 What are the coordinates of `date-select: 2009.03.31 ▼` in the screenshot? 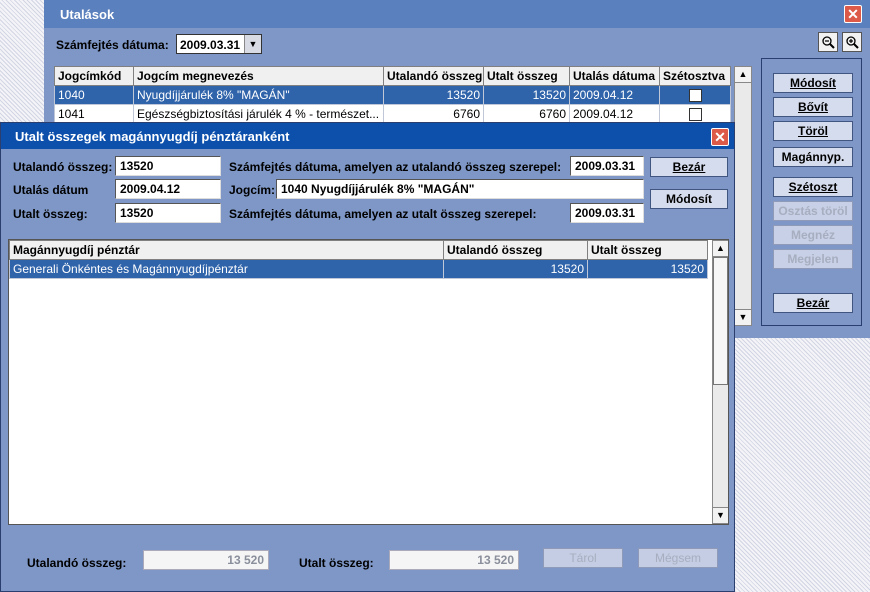 It's located at (219, 44).